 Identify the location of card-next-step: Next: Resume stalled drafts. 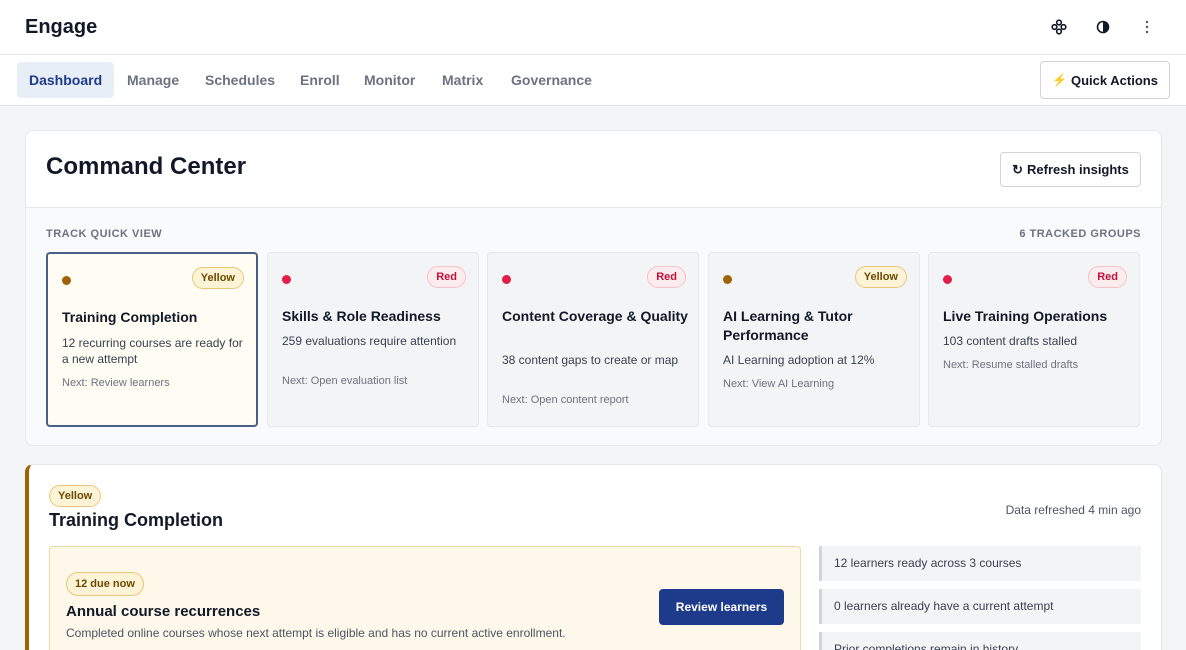
(1011, 365).